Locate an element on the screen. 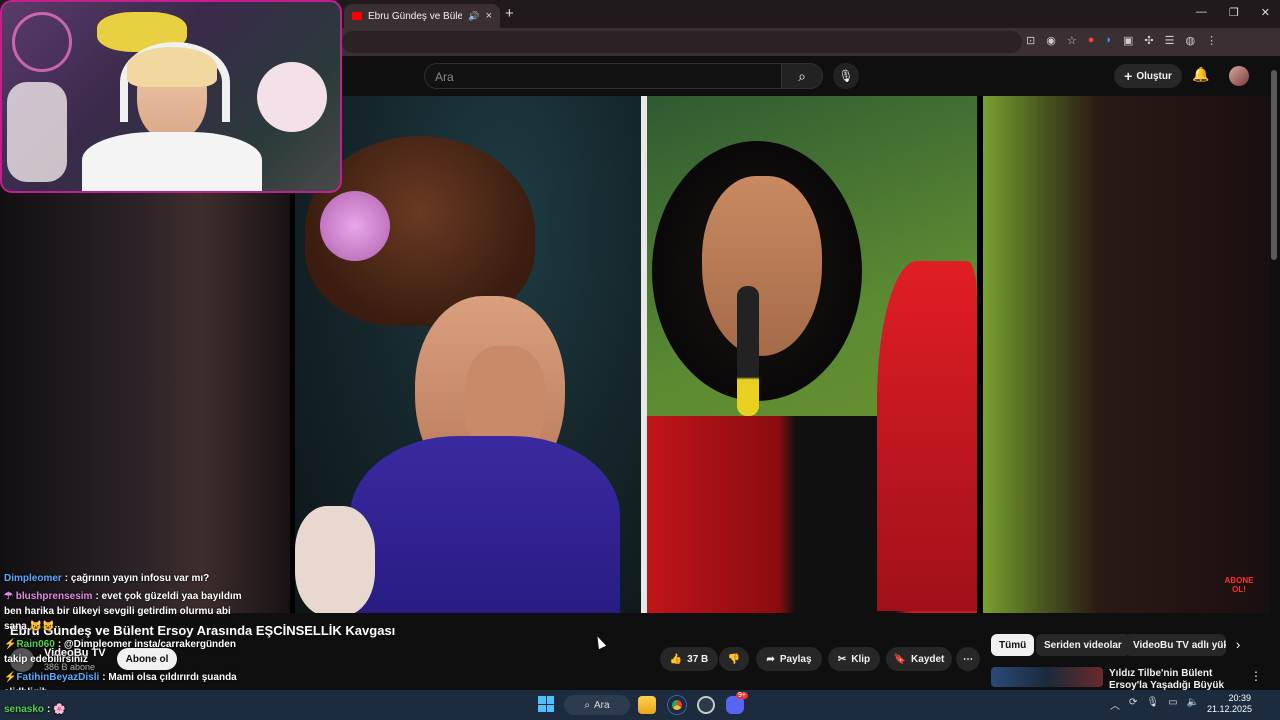 The height and width of the screenshot is (720, 1280). chat-username: Rain060 is located at coordinates (35, 644).